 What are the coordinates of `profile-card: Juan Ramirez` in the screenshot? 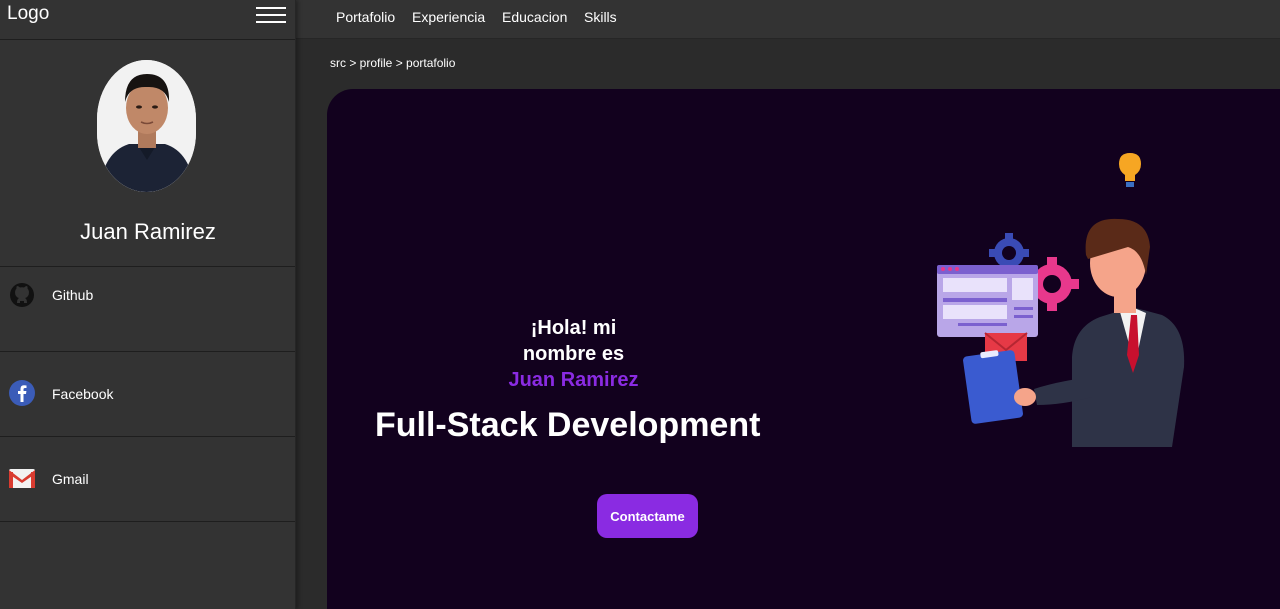 It's located at (147, 153).